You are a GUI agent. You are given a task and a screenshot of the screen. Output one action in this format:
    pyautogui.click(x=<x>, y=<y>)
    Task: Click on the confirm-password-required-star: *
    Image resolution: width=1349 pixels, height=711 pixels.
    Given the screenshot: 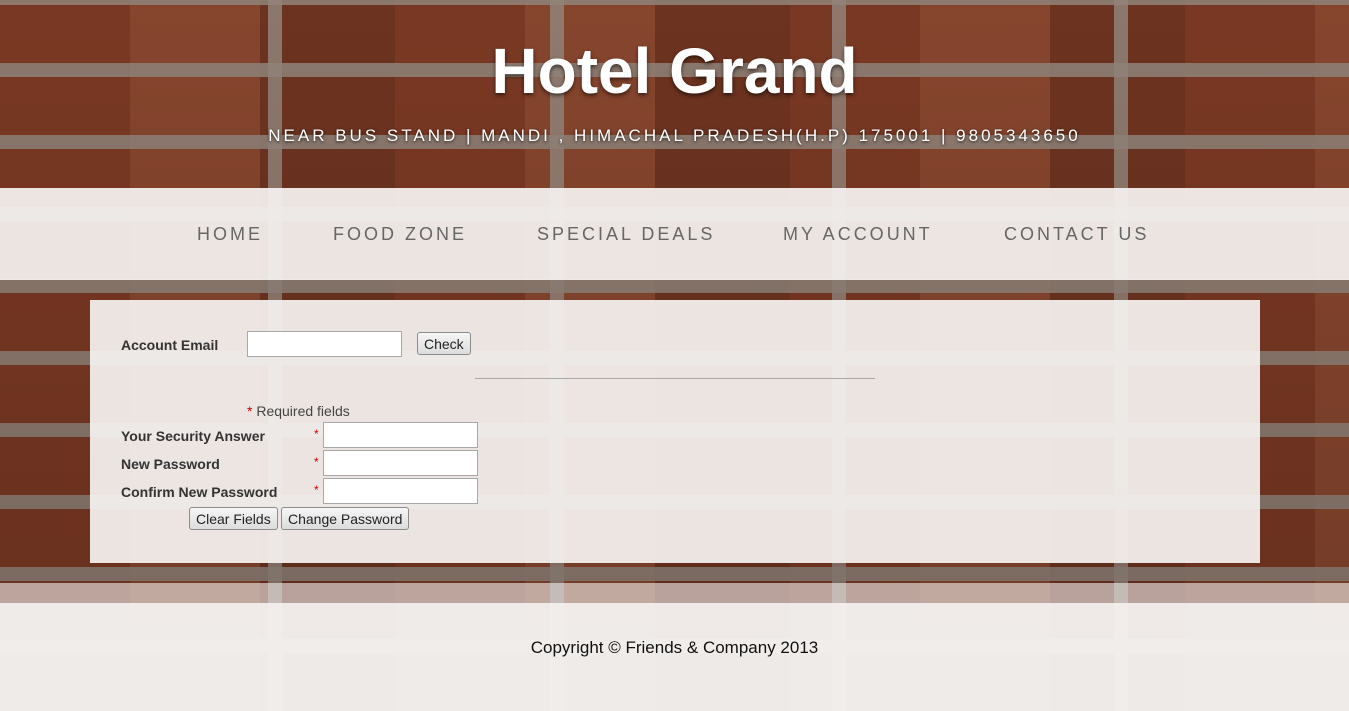 What is the action you would take?
    pyautogui.click(x=316, y=490)
    